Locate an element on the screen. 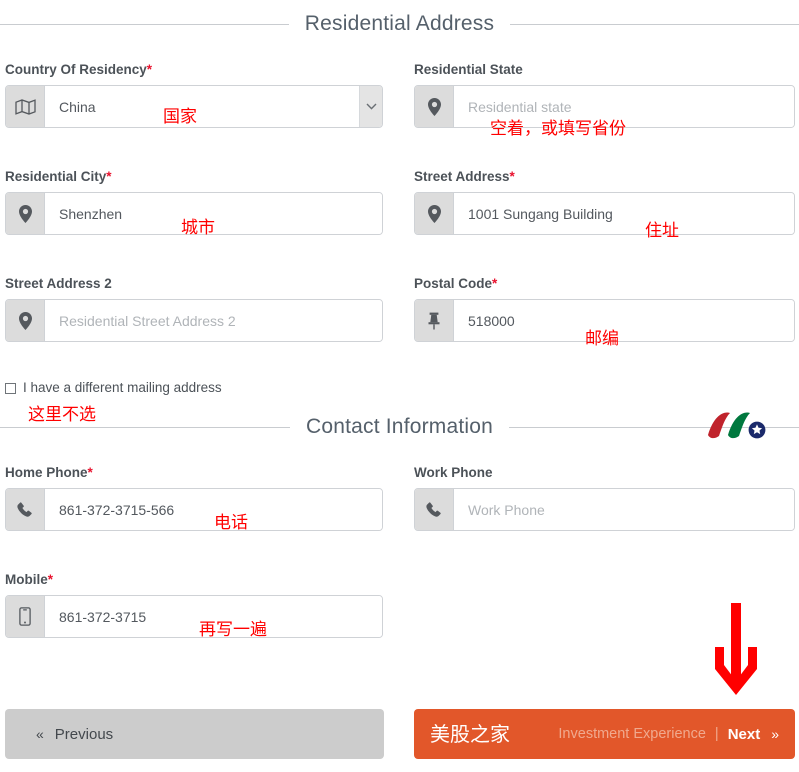 This screenshot has width=799, height=772. label-text: Street Address 2 is located at coordinates (58, 283).